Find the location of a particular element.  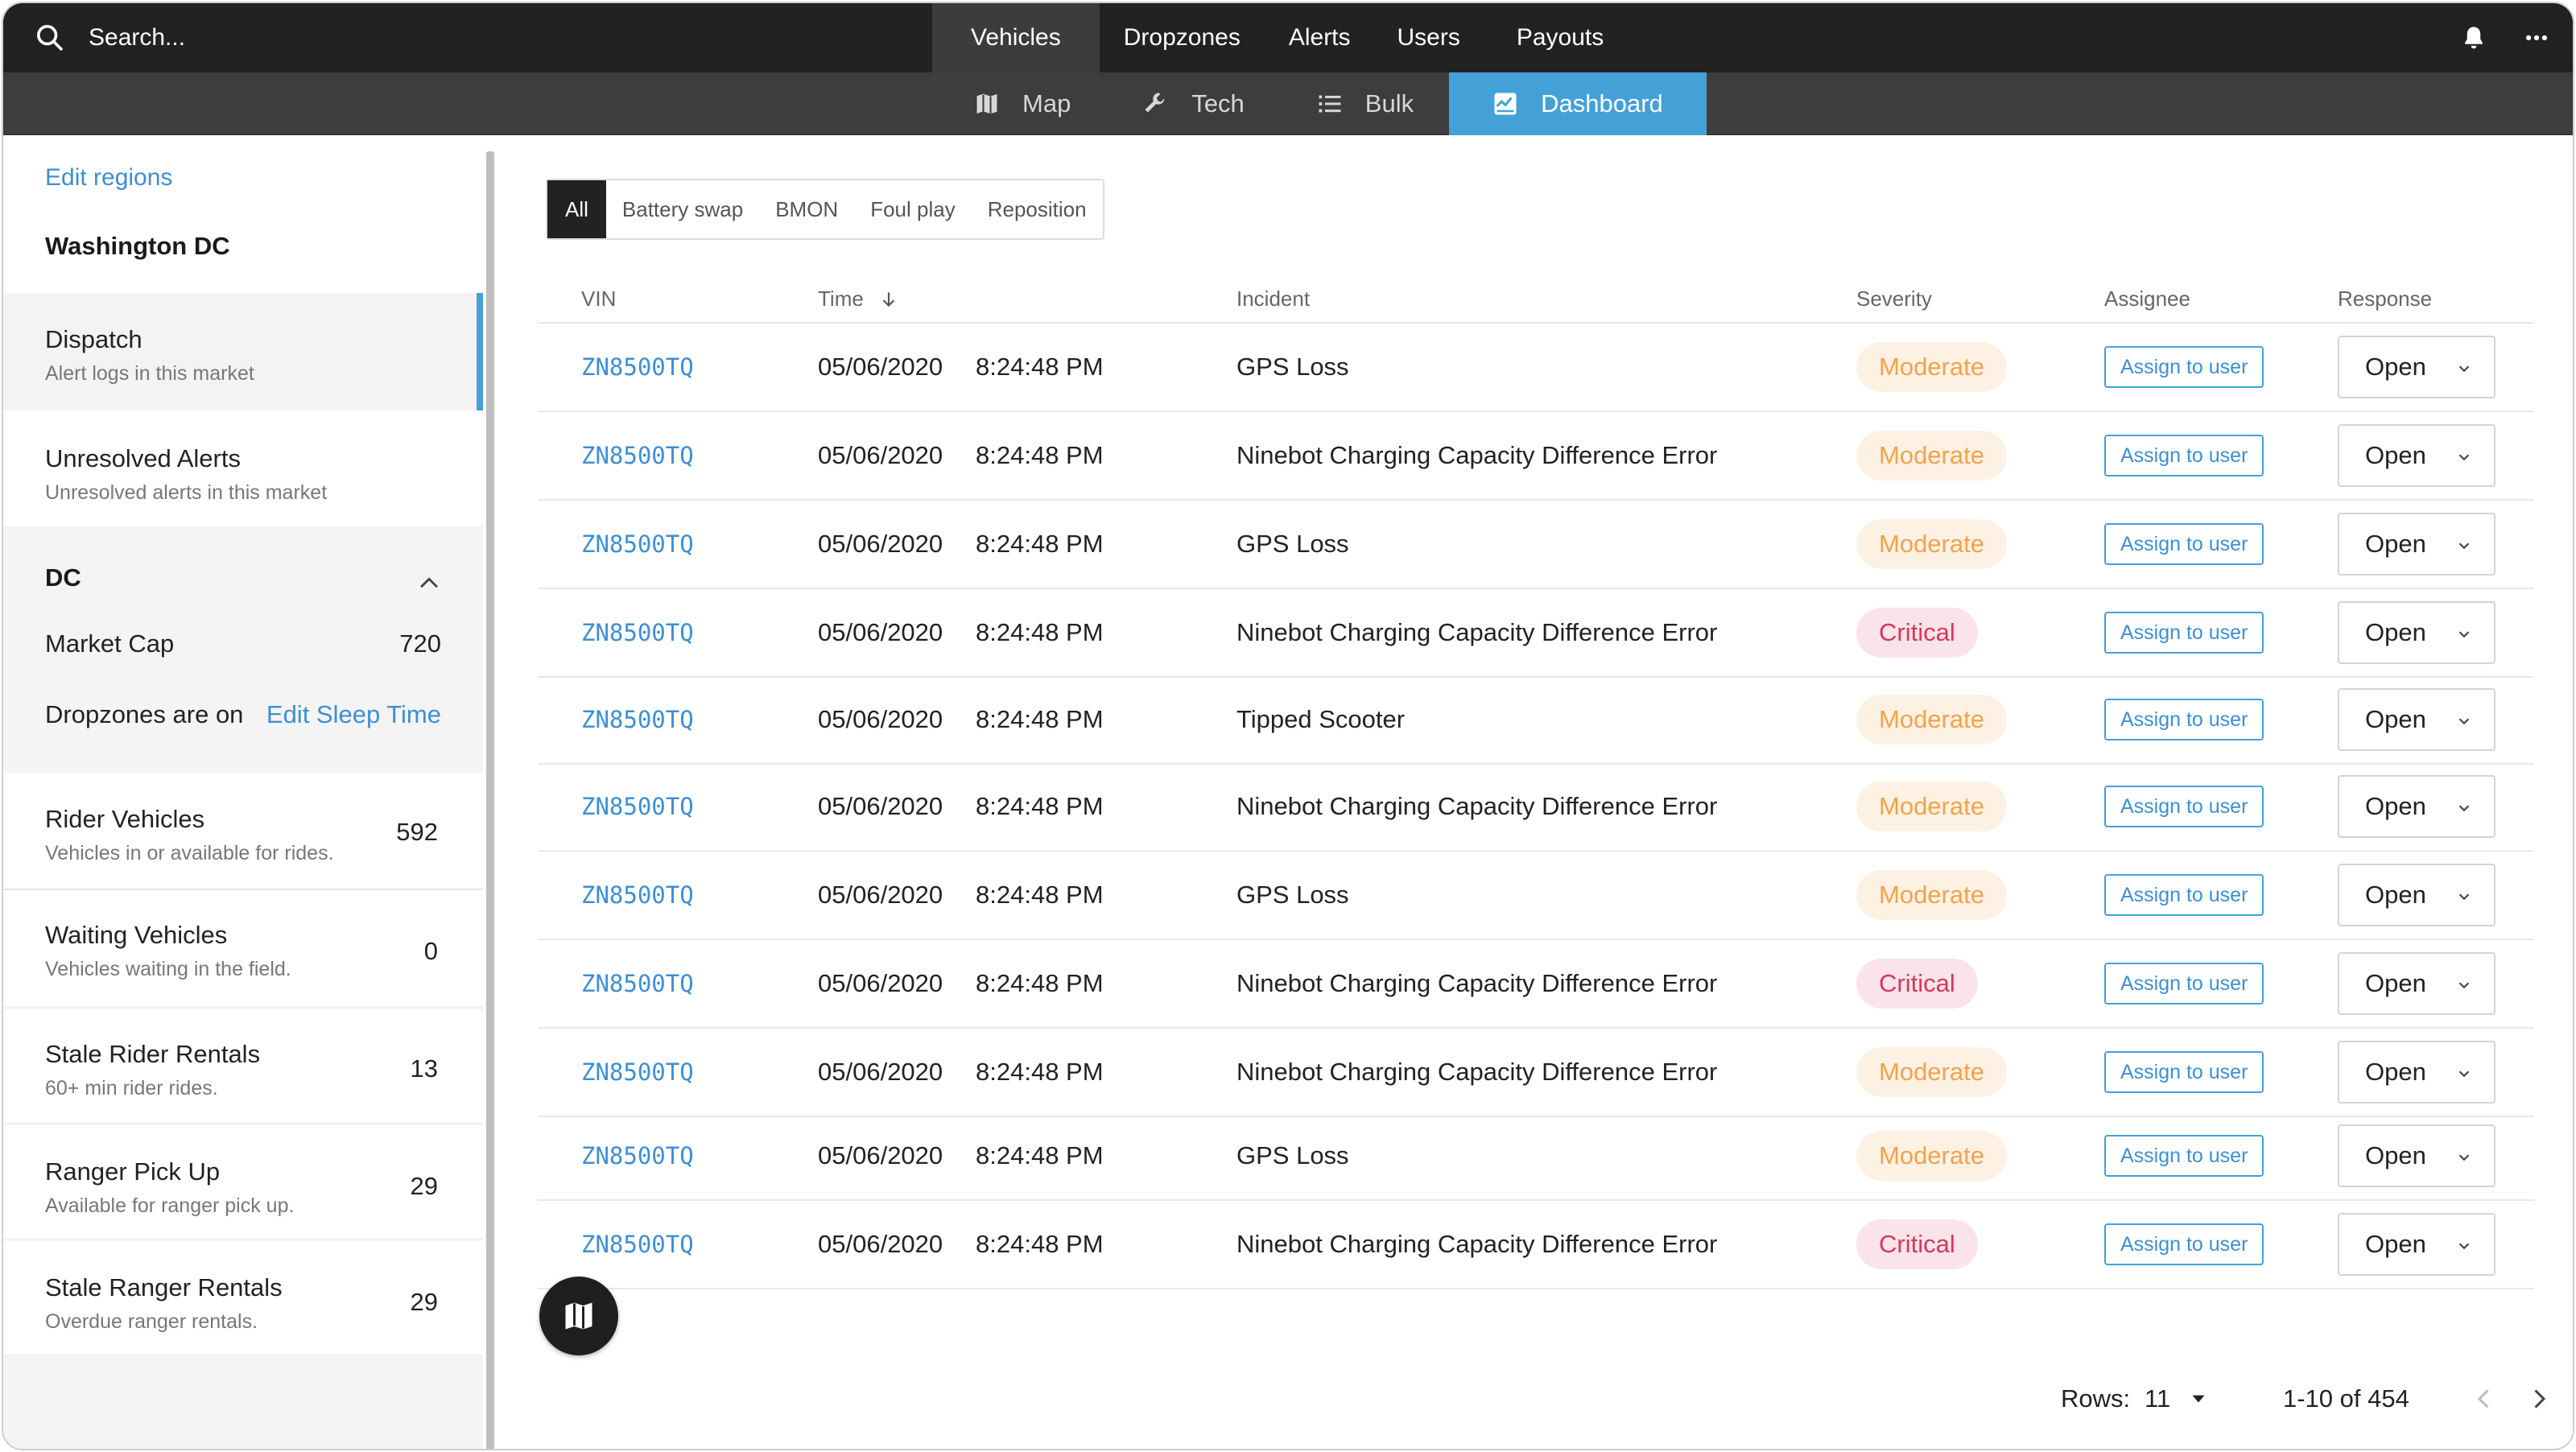

top-right-actions is located at coordinates (2505, 38).